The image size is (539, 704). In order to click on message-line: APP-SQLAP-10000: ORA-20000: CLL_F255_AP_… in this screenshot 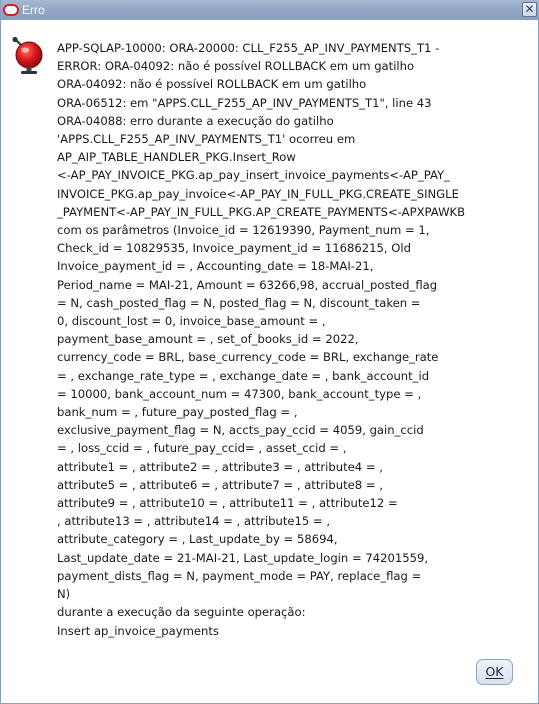, I will do `click(248, 48)`.